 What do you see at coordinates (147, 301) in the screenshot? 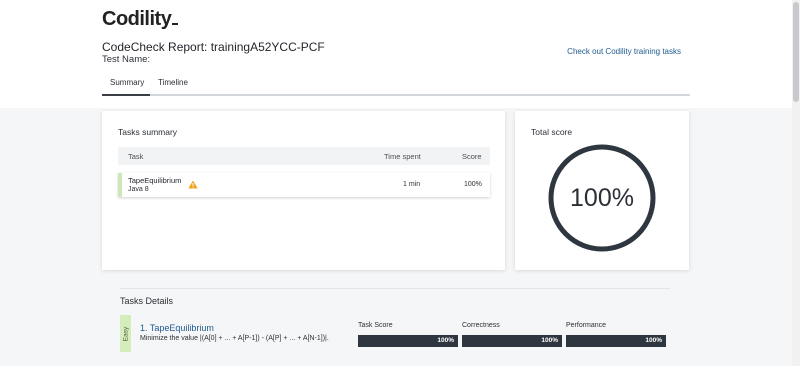
I see `tasks-details-title: Tasks Details` at bounding box center [147, 301].